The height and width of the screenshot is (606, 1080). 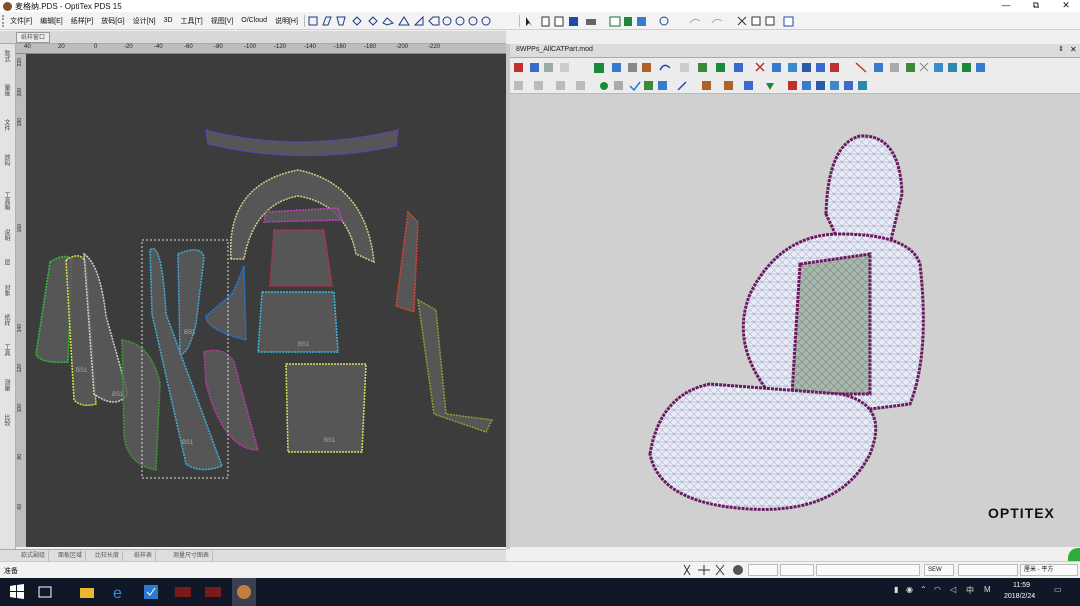 What do you see at coordinates (1019, 596) in the screenshot?
I see `clock-date: 2018/2/24` at bounding box center [1019, 596].